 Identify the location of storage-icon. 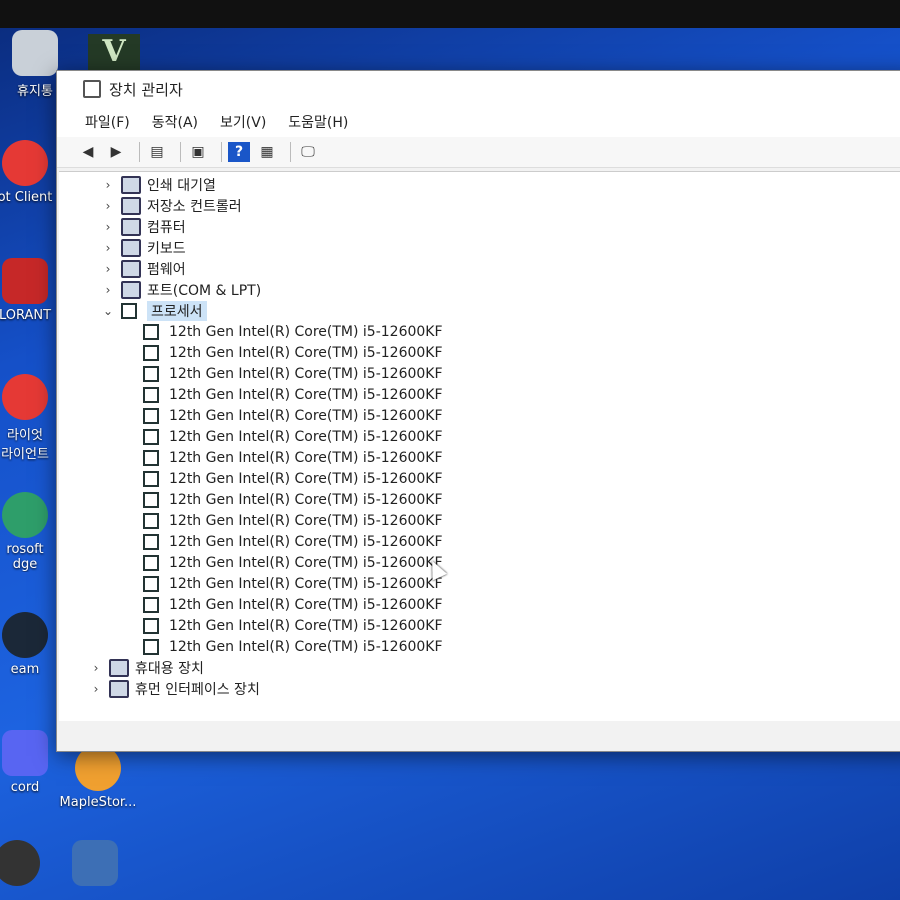
(131, 205).